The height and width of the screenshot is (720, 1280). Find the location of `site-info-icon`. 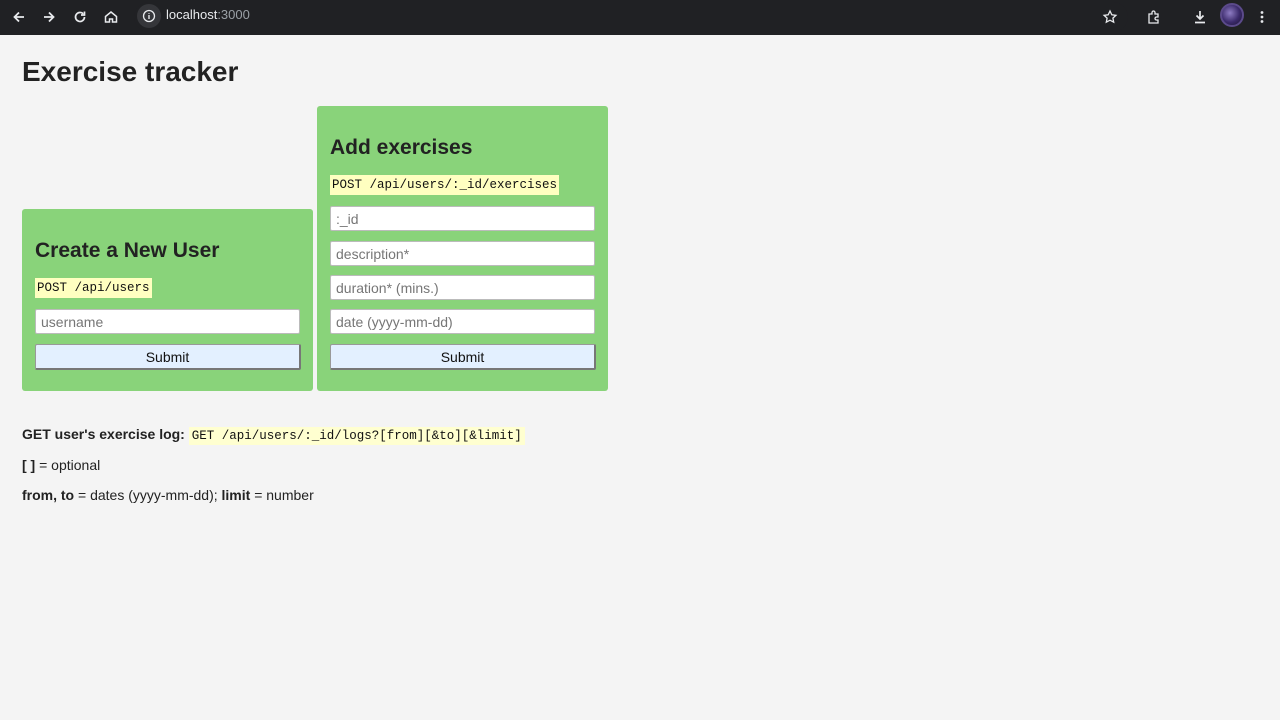

site-info-icon is located at coordinates (149, 16).